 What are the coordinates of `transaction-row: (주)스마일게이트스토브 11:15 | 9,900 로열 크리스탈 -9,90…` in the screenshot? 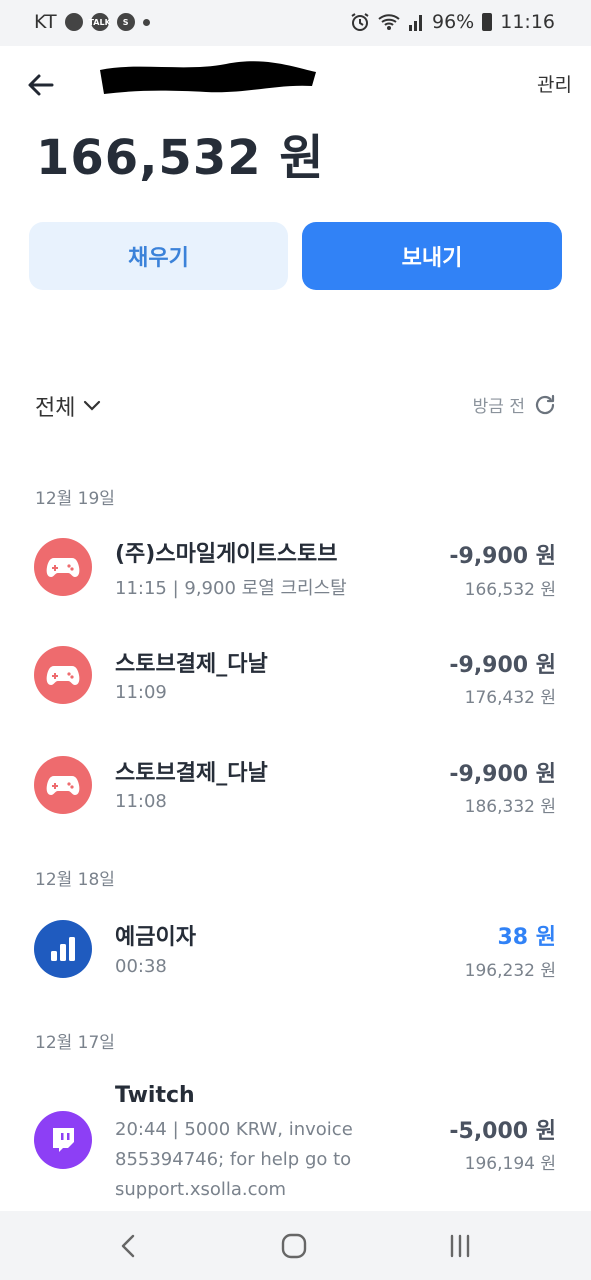 It's located at (295, 570).